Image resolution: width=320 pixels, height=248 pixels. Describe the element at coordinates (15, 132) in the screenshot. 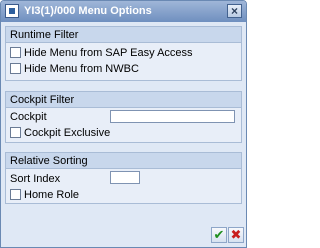

I see `cockpit-exclusive-checkbox` at that location.